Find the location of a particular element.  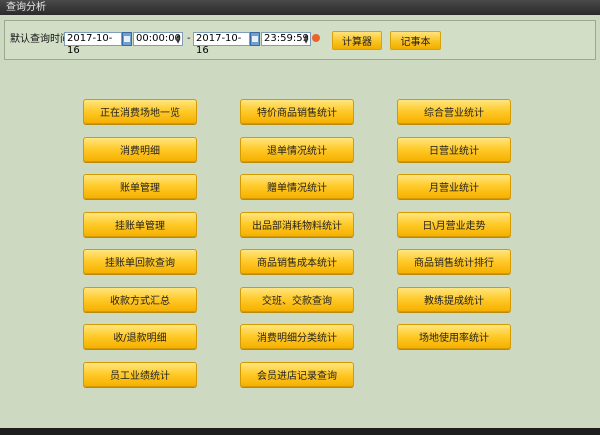

report-button-r5-c1: 挂账单回款查询 is located at coordinates (140, 261).